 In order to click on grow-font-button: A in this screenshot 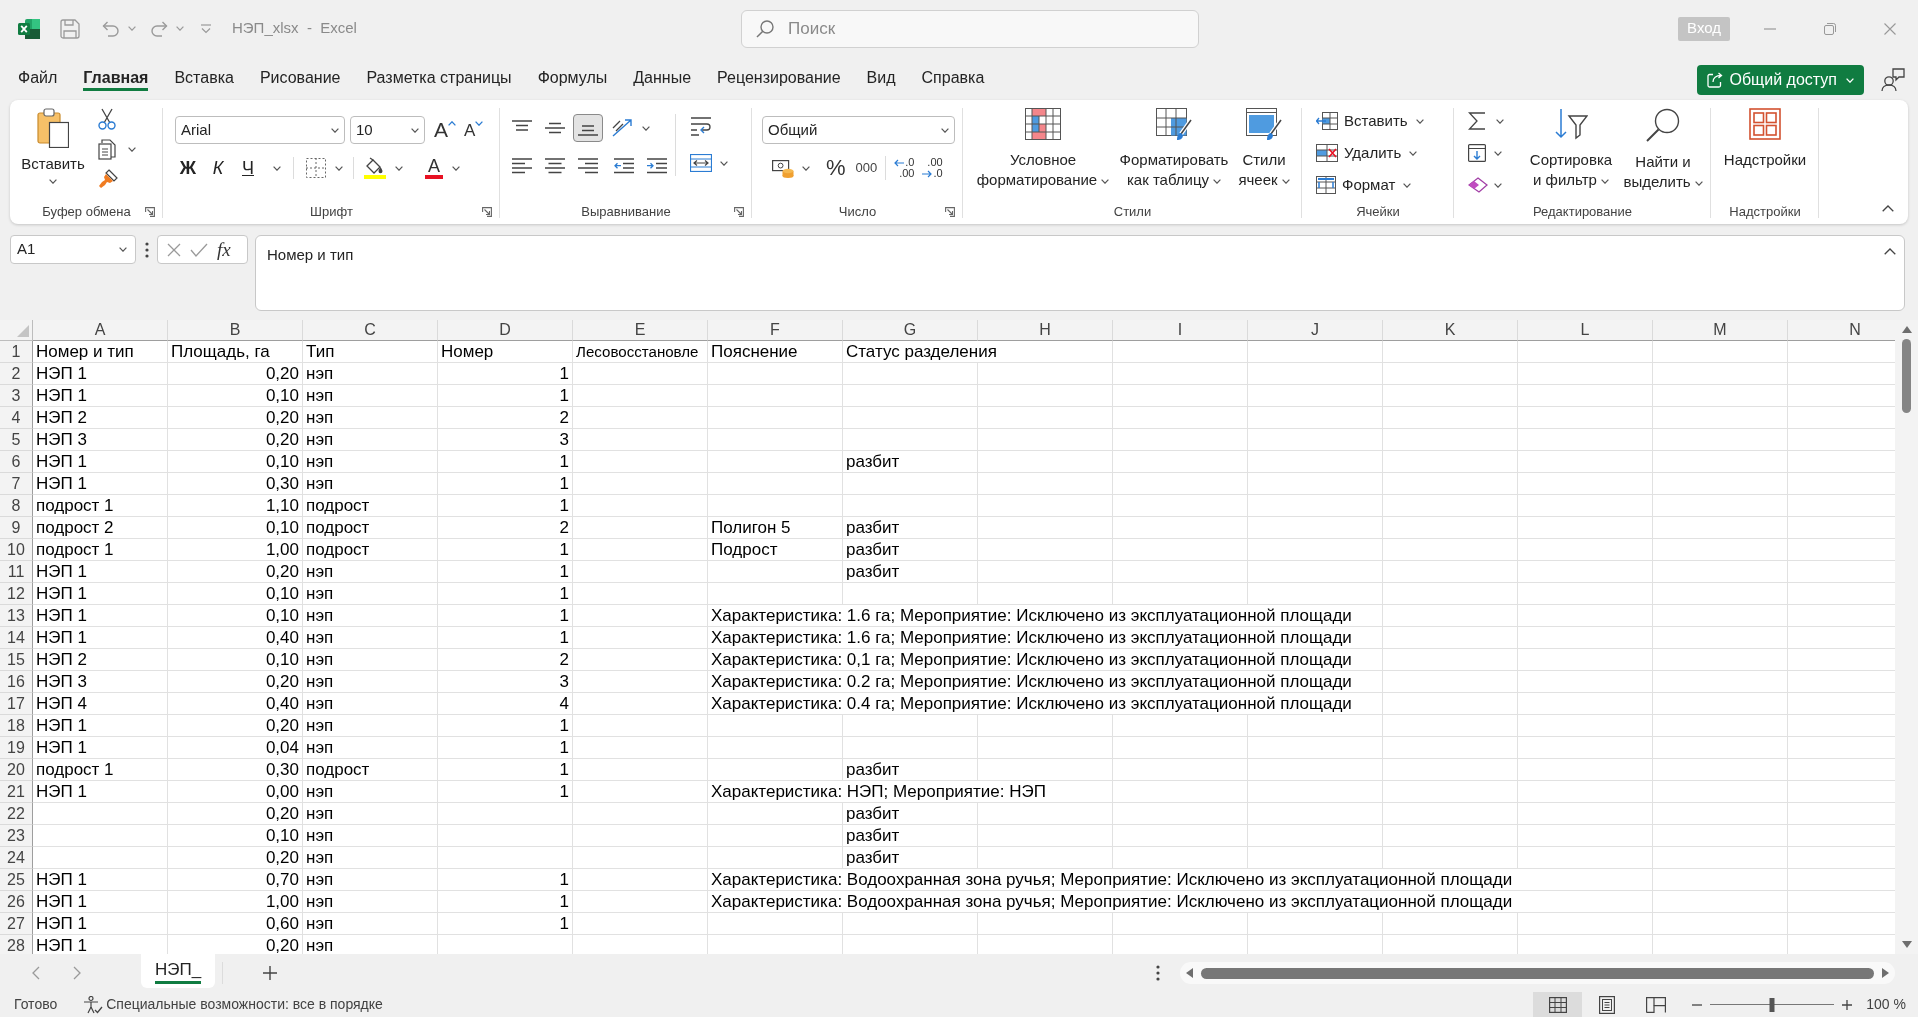, I will do `click(445, 130)`.